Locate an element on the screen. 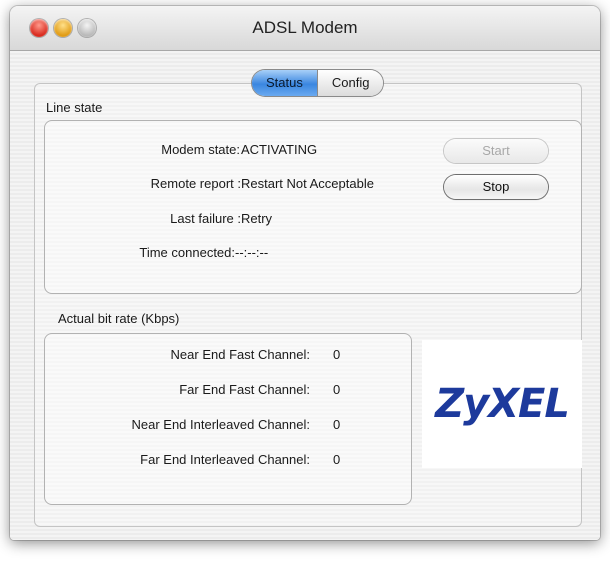 This screenshot has width=610, height=565. zyxel-logo: ZyXEL is located at coordinates (502, 404).